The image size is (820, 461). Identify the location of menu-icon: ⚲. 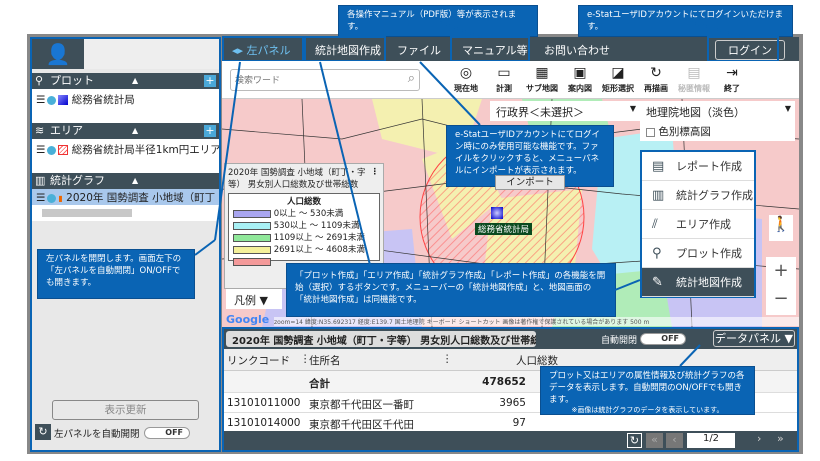
(657, 253).